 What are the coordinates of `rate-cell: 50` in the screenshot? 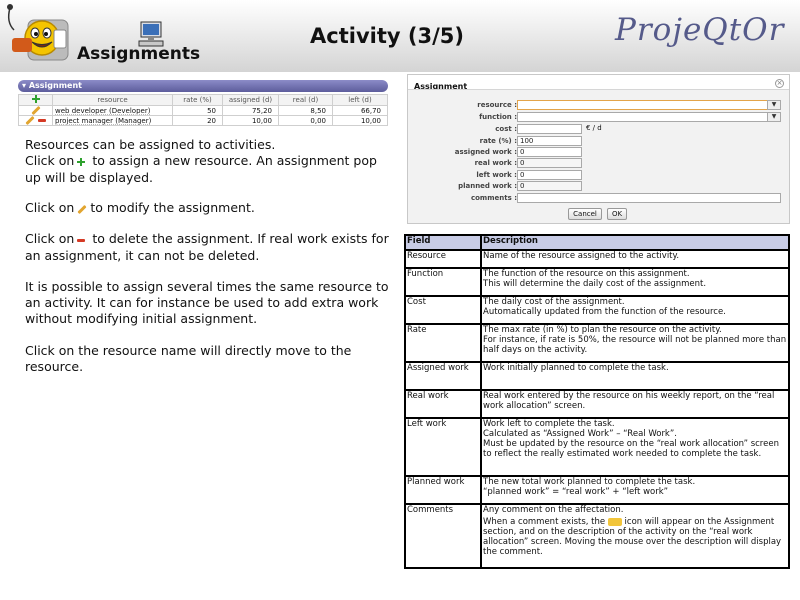 It's located at (197, 110).